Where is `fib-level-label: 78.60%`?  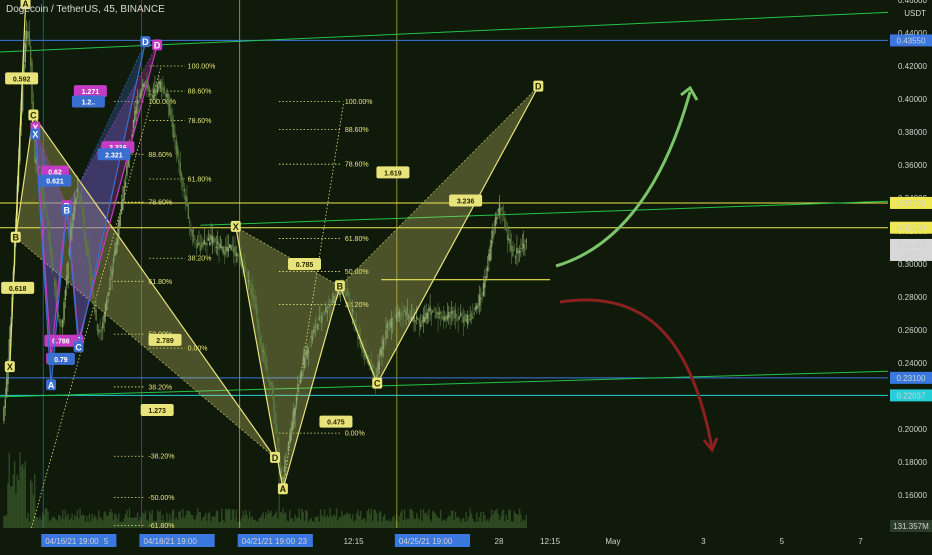 fib-level-label: 78.60% is located at coordinates (200, 121).